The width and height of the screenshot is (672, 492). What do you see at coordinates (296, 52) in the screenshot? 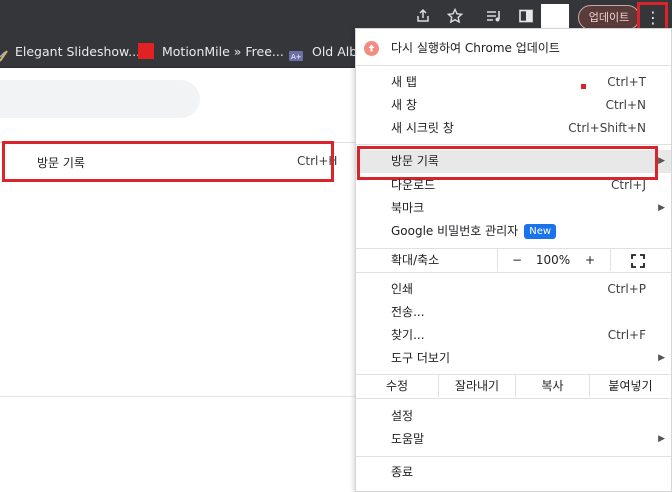
I see `bookmark-favicon-icon: A+` at bounding box center [296, 52].